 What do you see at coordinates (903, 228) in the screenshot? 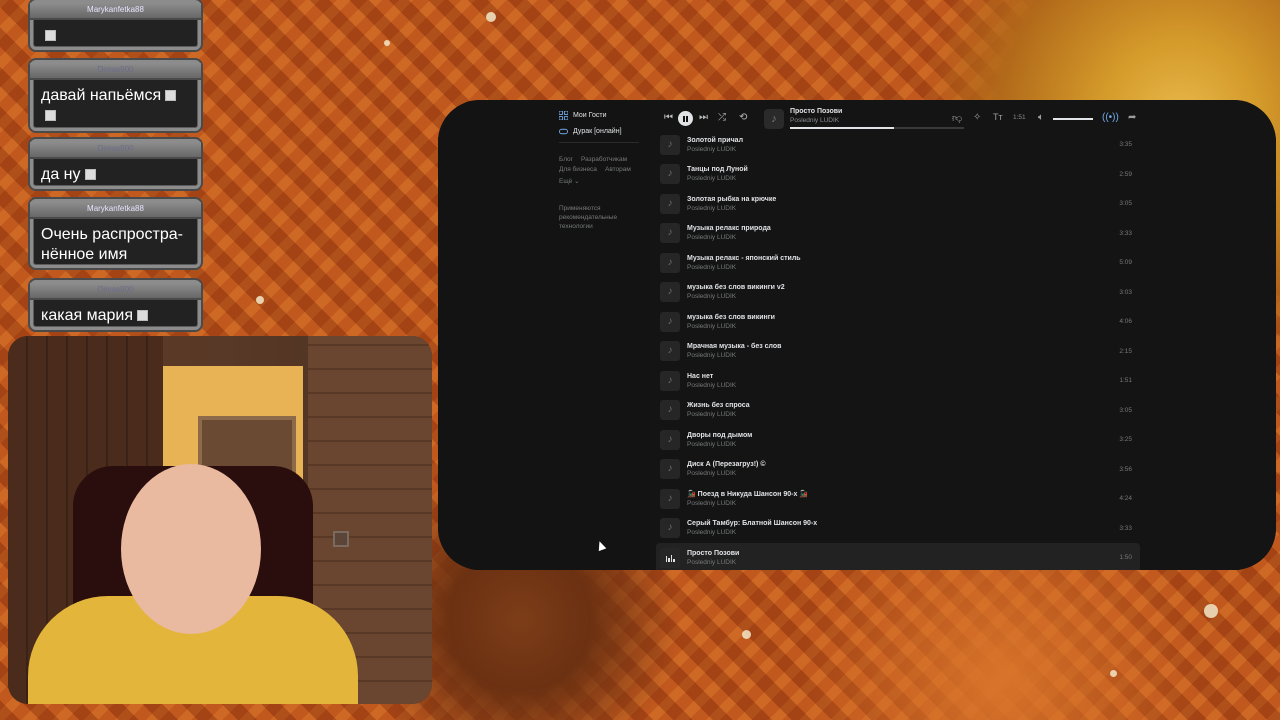
I see `track-title: Музыка релакс природа` at bounding box center [903, 228].